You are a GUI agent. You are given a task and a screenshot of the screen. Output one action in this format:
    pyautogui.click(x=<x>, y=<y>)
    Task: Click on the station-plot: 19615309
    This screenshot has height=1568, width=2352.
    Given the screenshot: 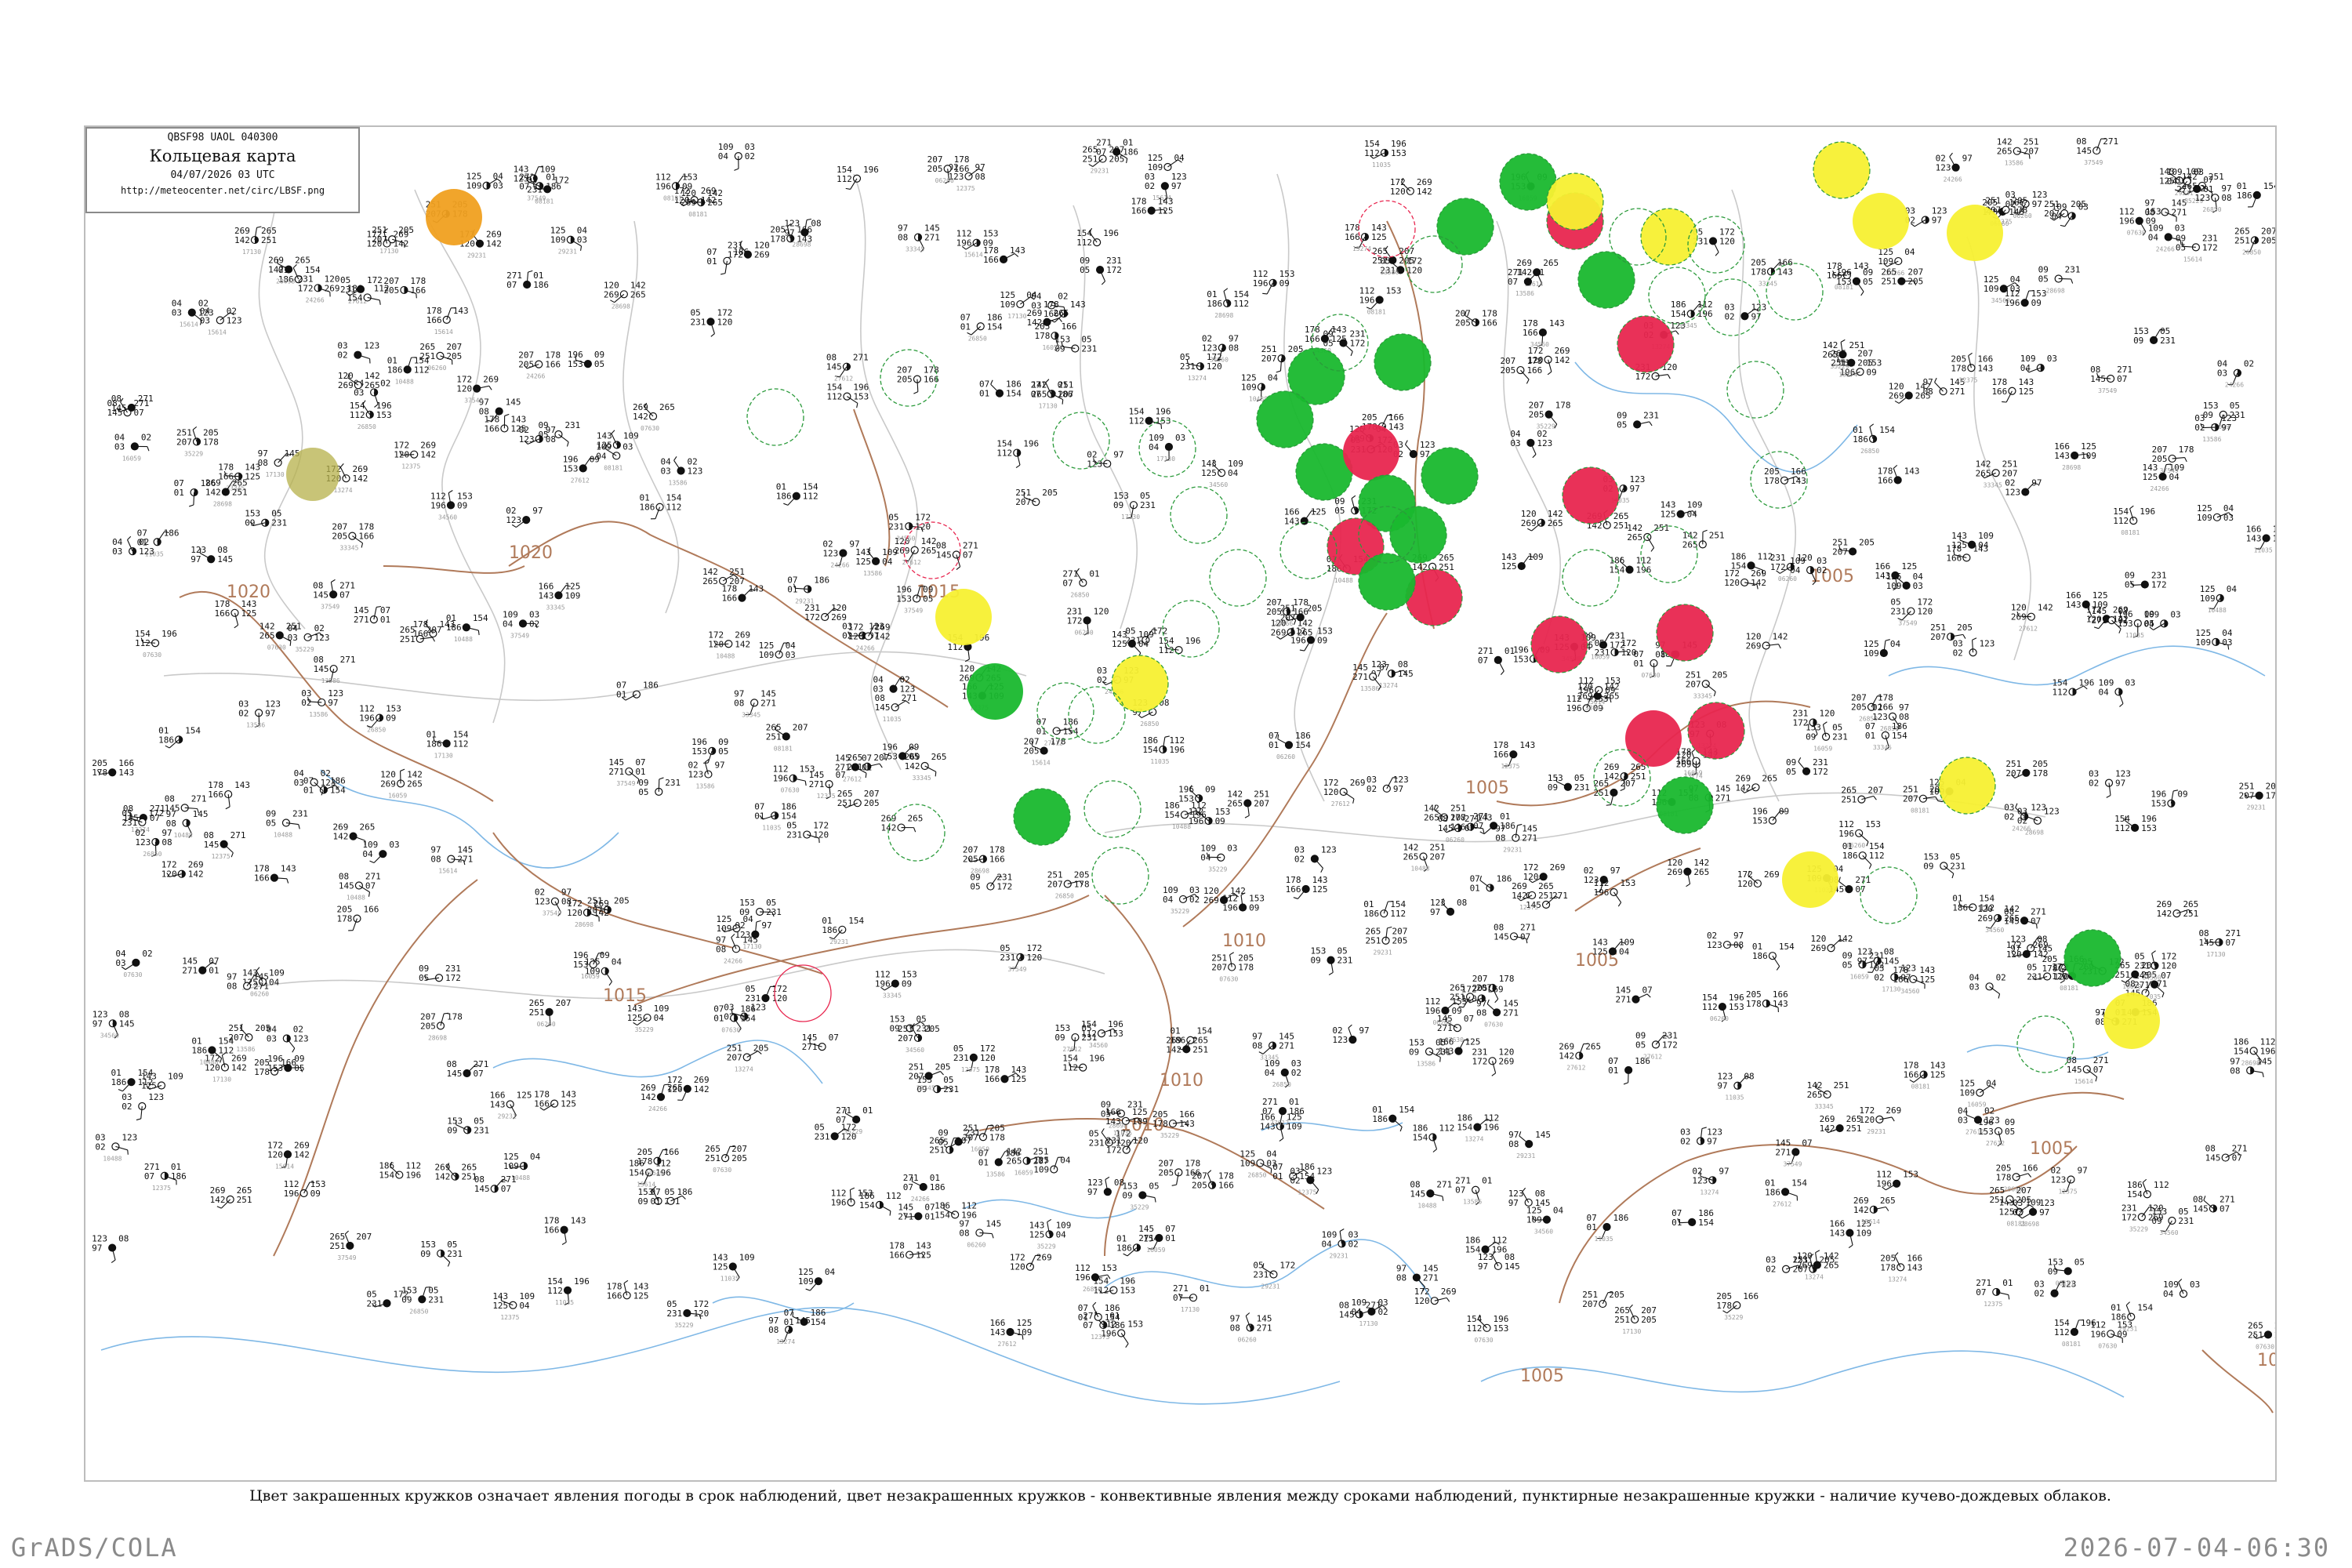 What is the action you would take?
    pyautogui.click(x=1770, y=816)
    